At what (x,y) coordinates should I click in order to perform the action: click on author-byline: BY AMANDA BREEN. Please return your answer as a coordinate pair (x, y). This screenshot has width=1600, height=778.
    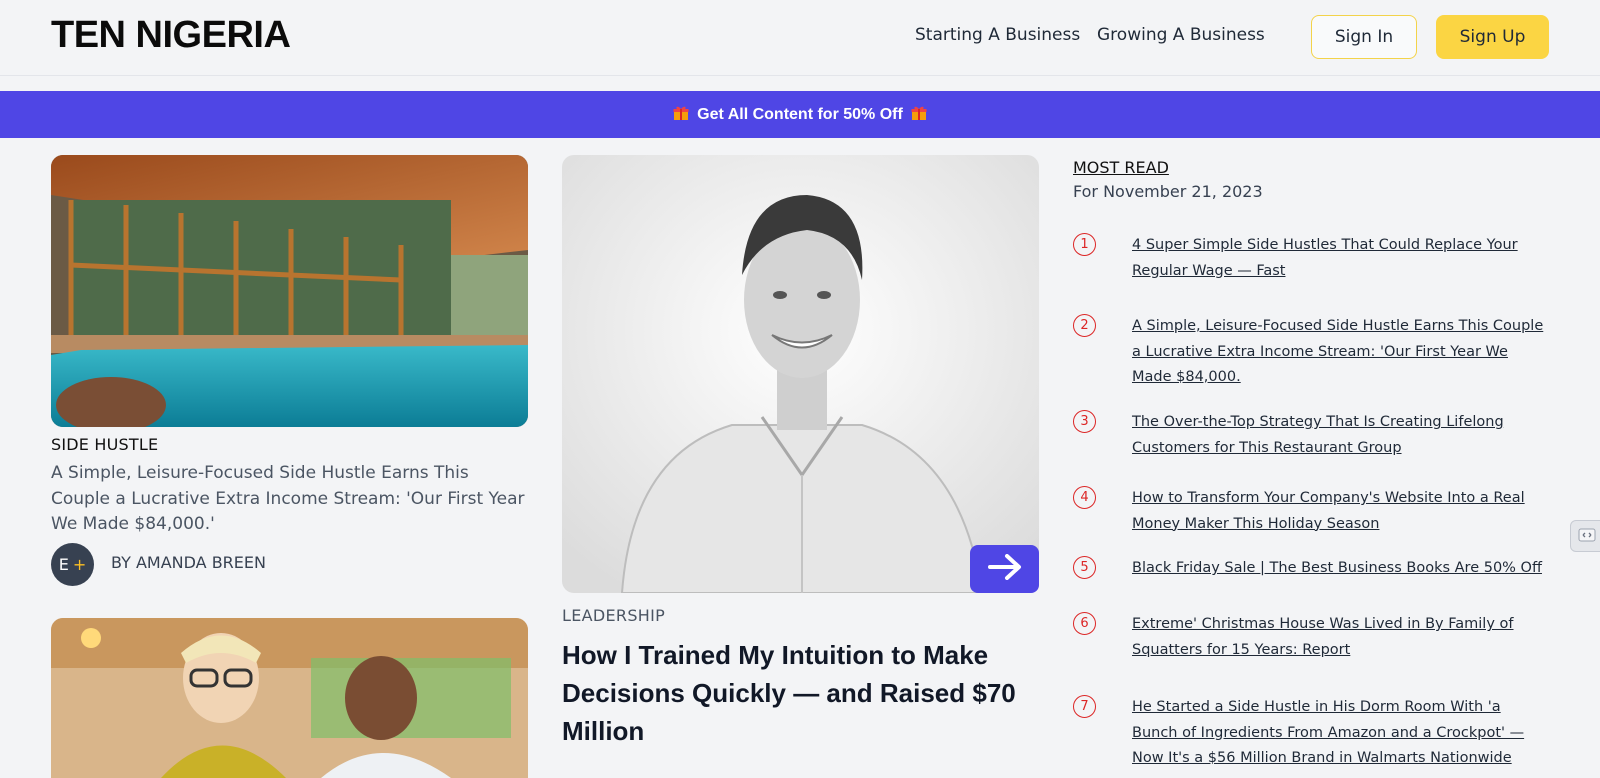
    Looking at the image, I should click on (188, 562).